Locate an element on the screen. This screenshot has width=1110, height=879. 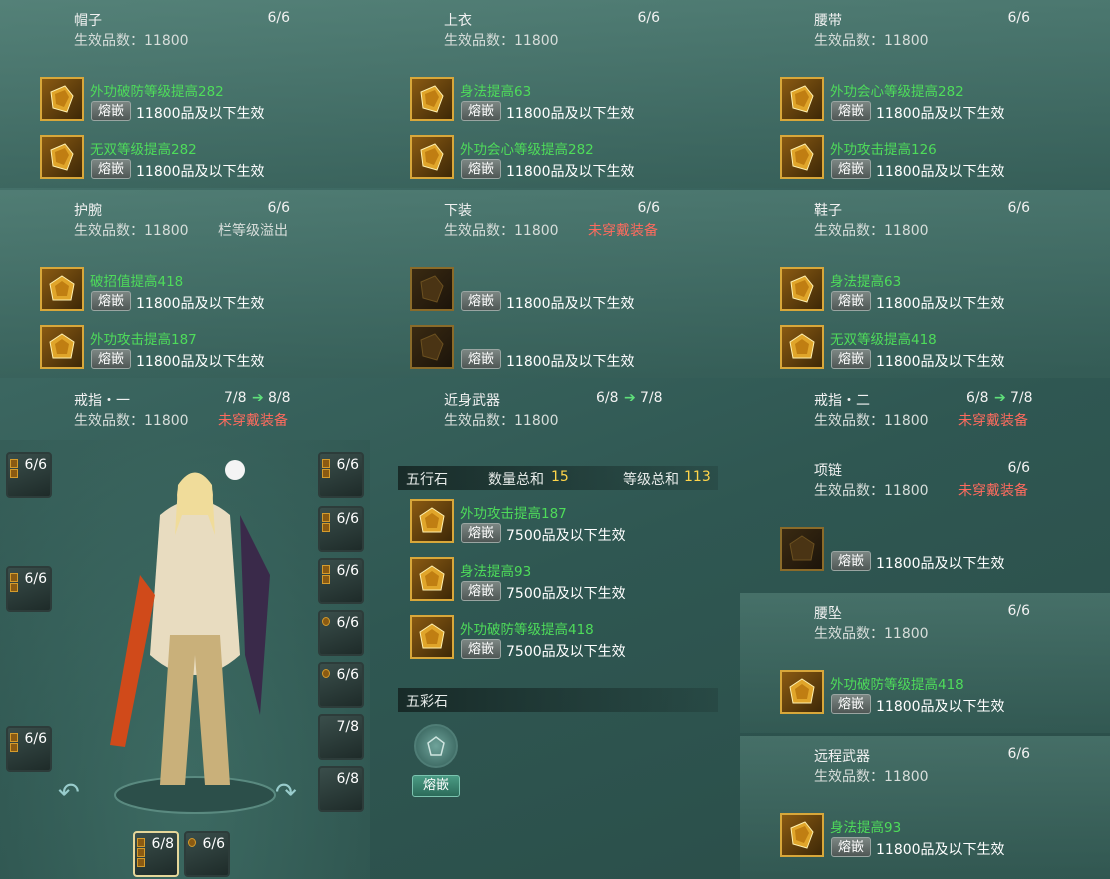
rotate-left-icon: ↶ is located at coordinates (69, 793).